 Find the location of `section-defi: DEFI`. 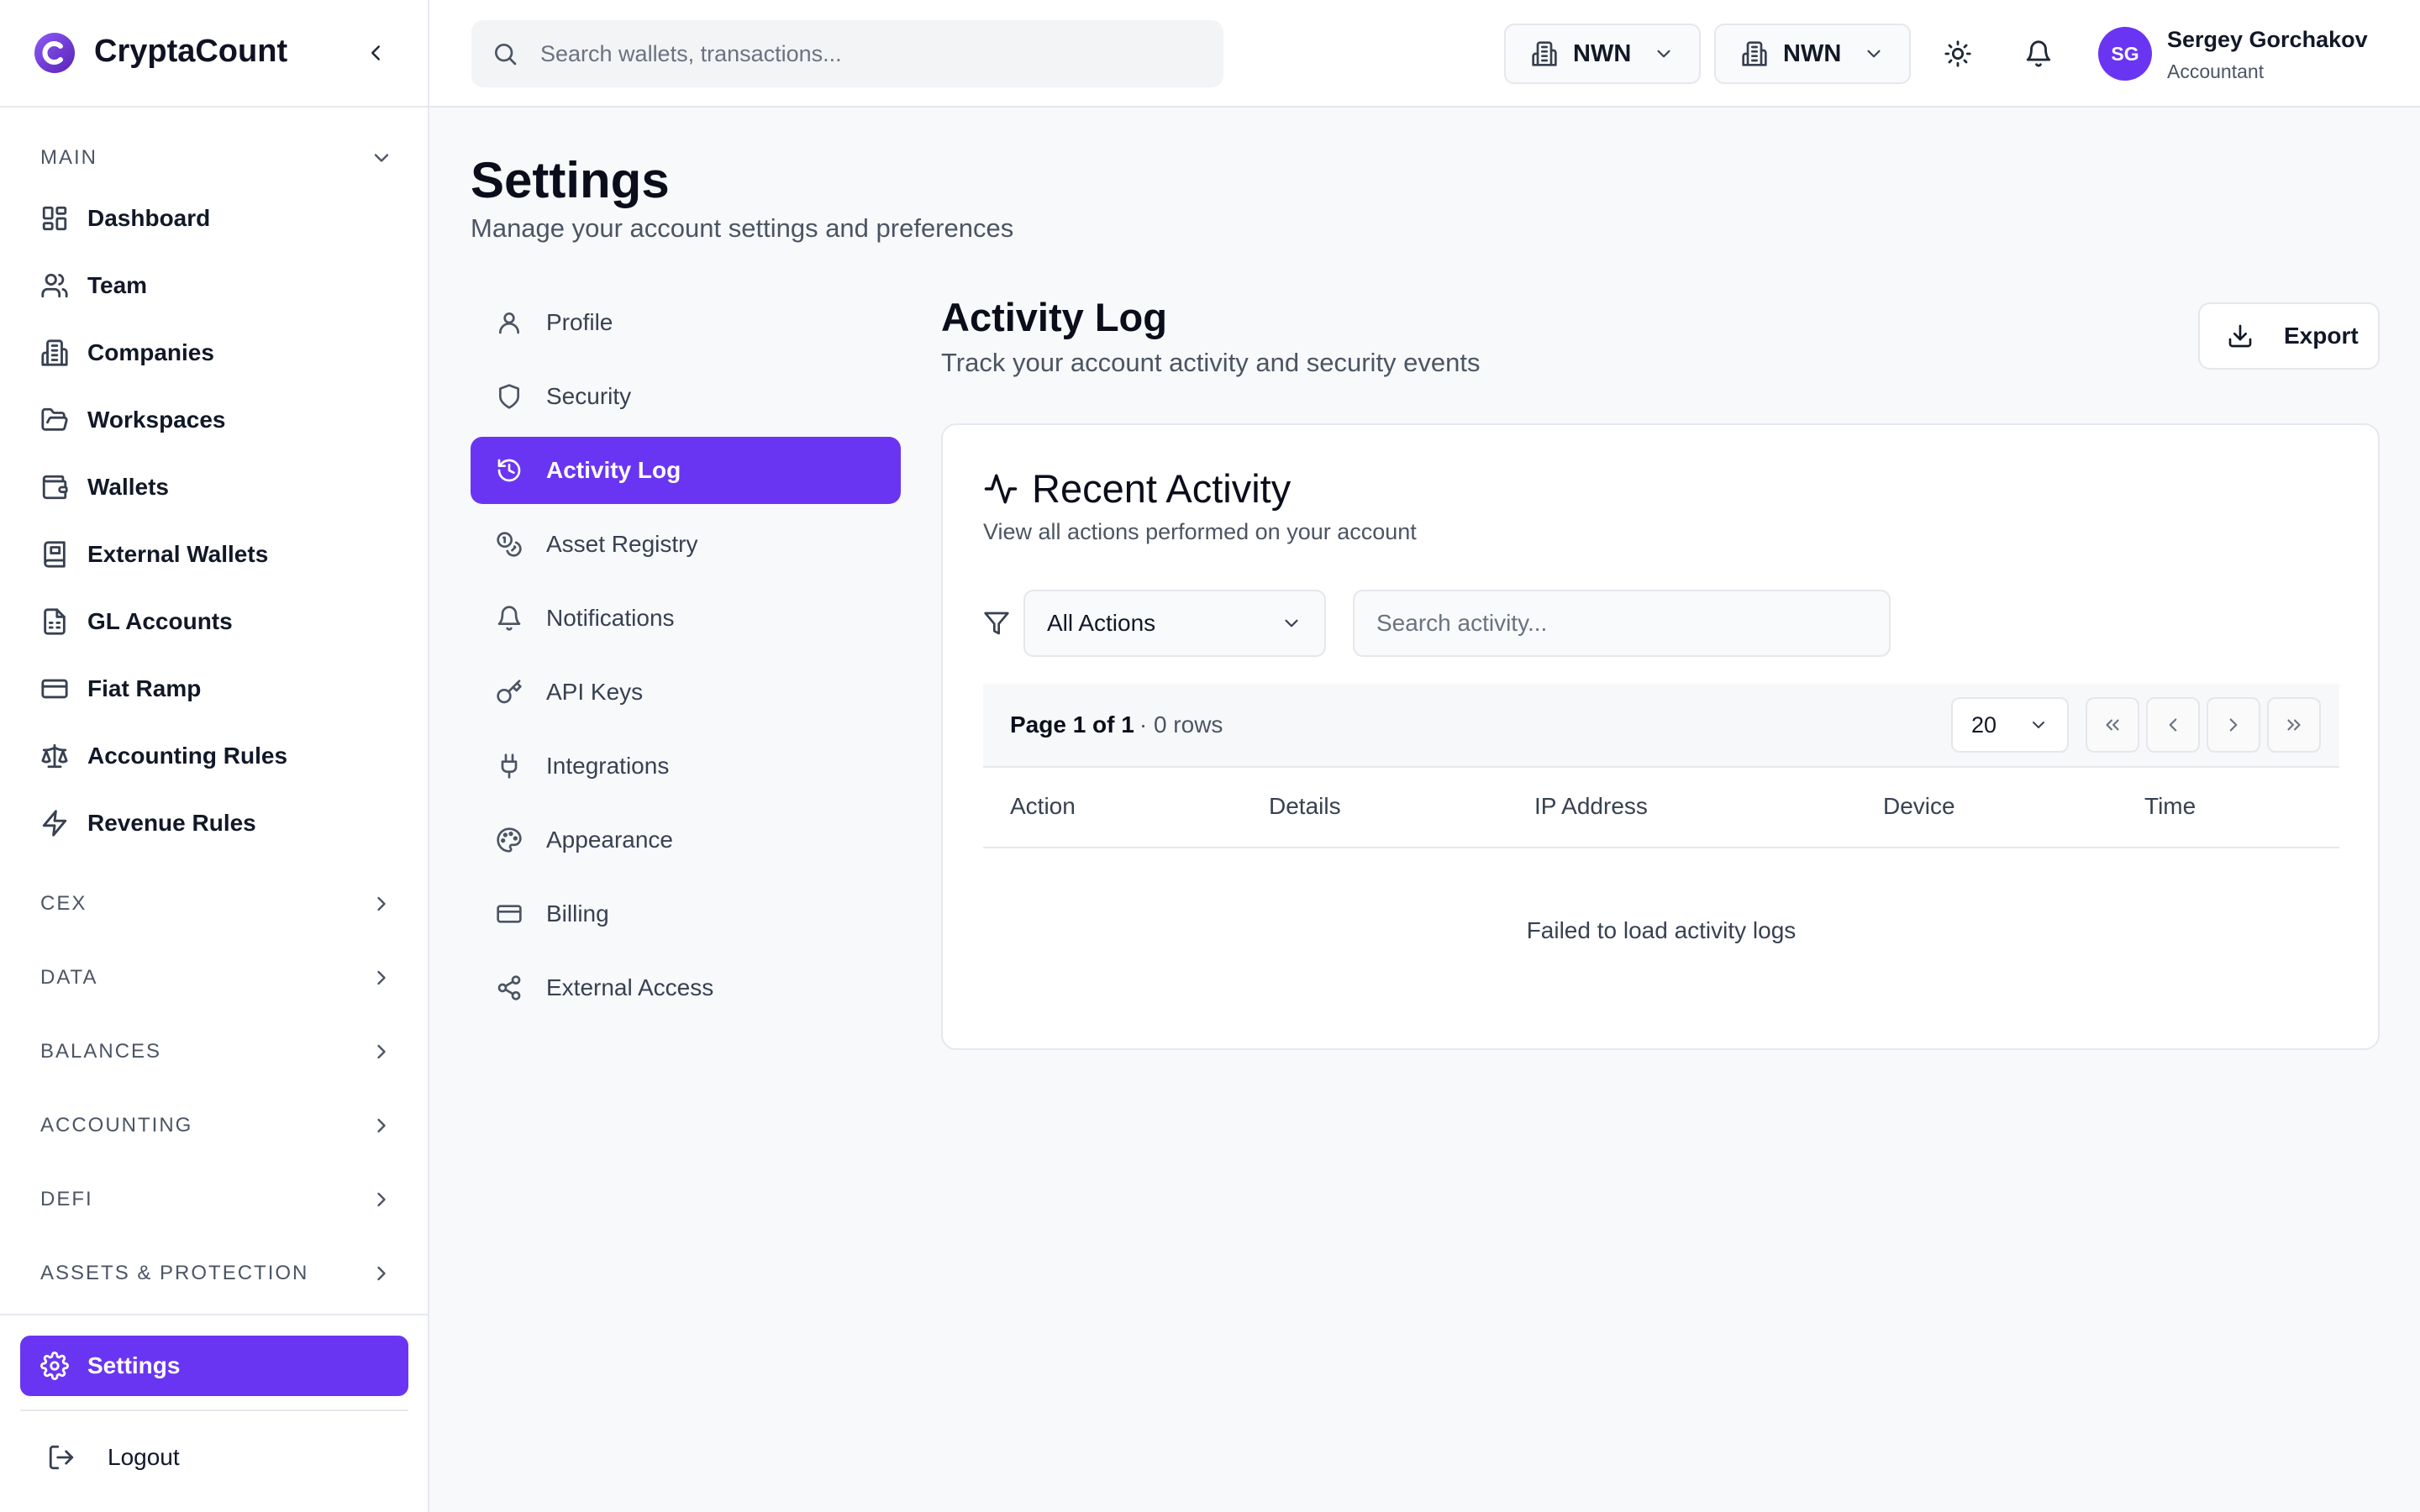

section-defi: DEFI is located at coordinates (217, 1199).